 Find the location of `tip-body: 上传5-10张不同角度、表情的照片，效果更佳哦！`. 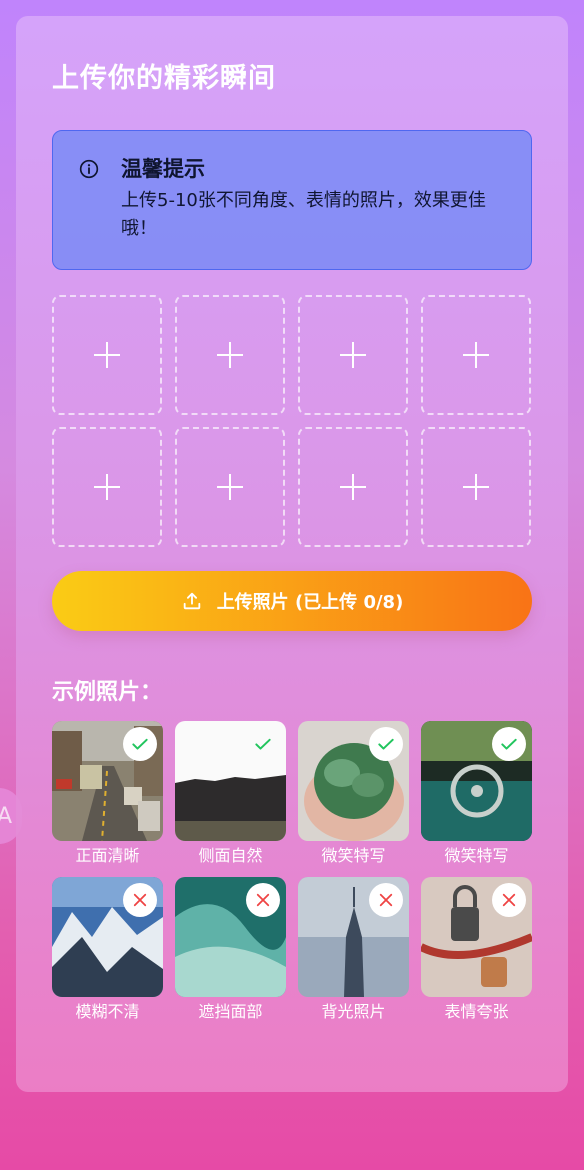

tip-body: 上传5-10张不同角度、表情的照片，效果更佳哦！ is located at coordinates (303, 214).